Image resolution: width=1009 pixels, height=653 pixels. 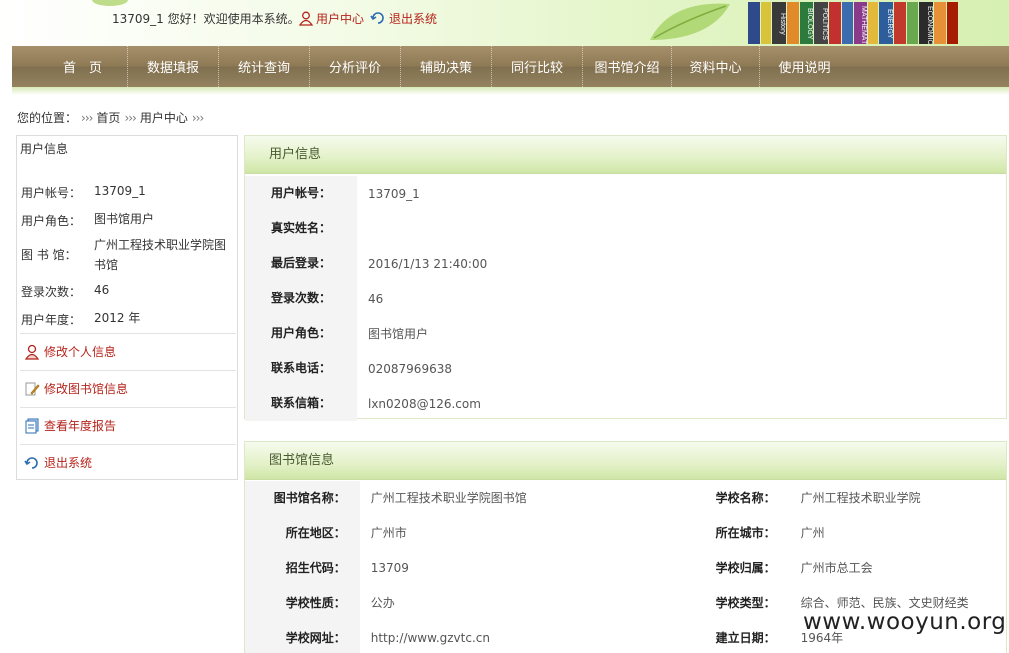 What do you see at coordinates (725, 533) in the screenshot?
I see `library-info-key: 所在城市：` at bounding box center [725, 533].